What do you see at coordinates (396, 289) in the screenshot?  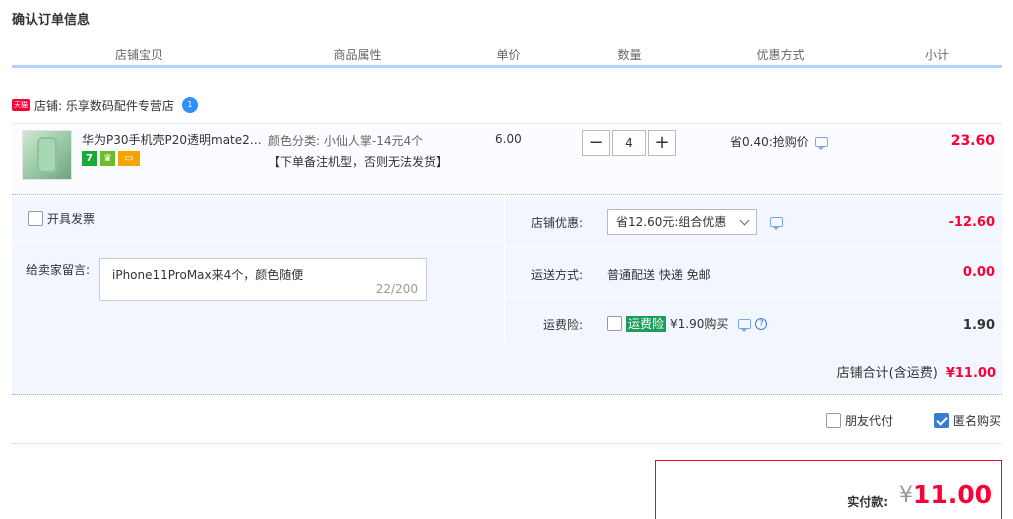 I see `message-char-count: 22/200` at bounding box center [396, 289].